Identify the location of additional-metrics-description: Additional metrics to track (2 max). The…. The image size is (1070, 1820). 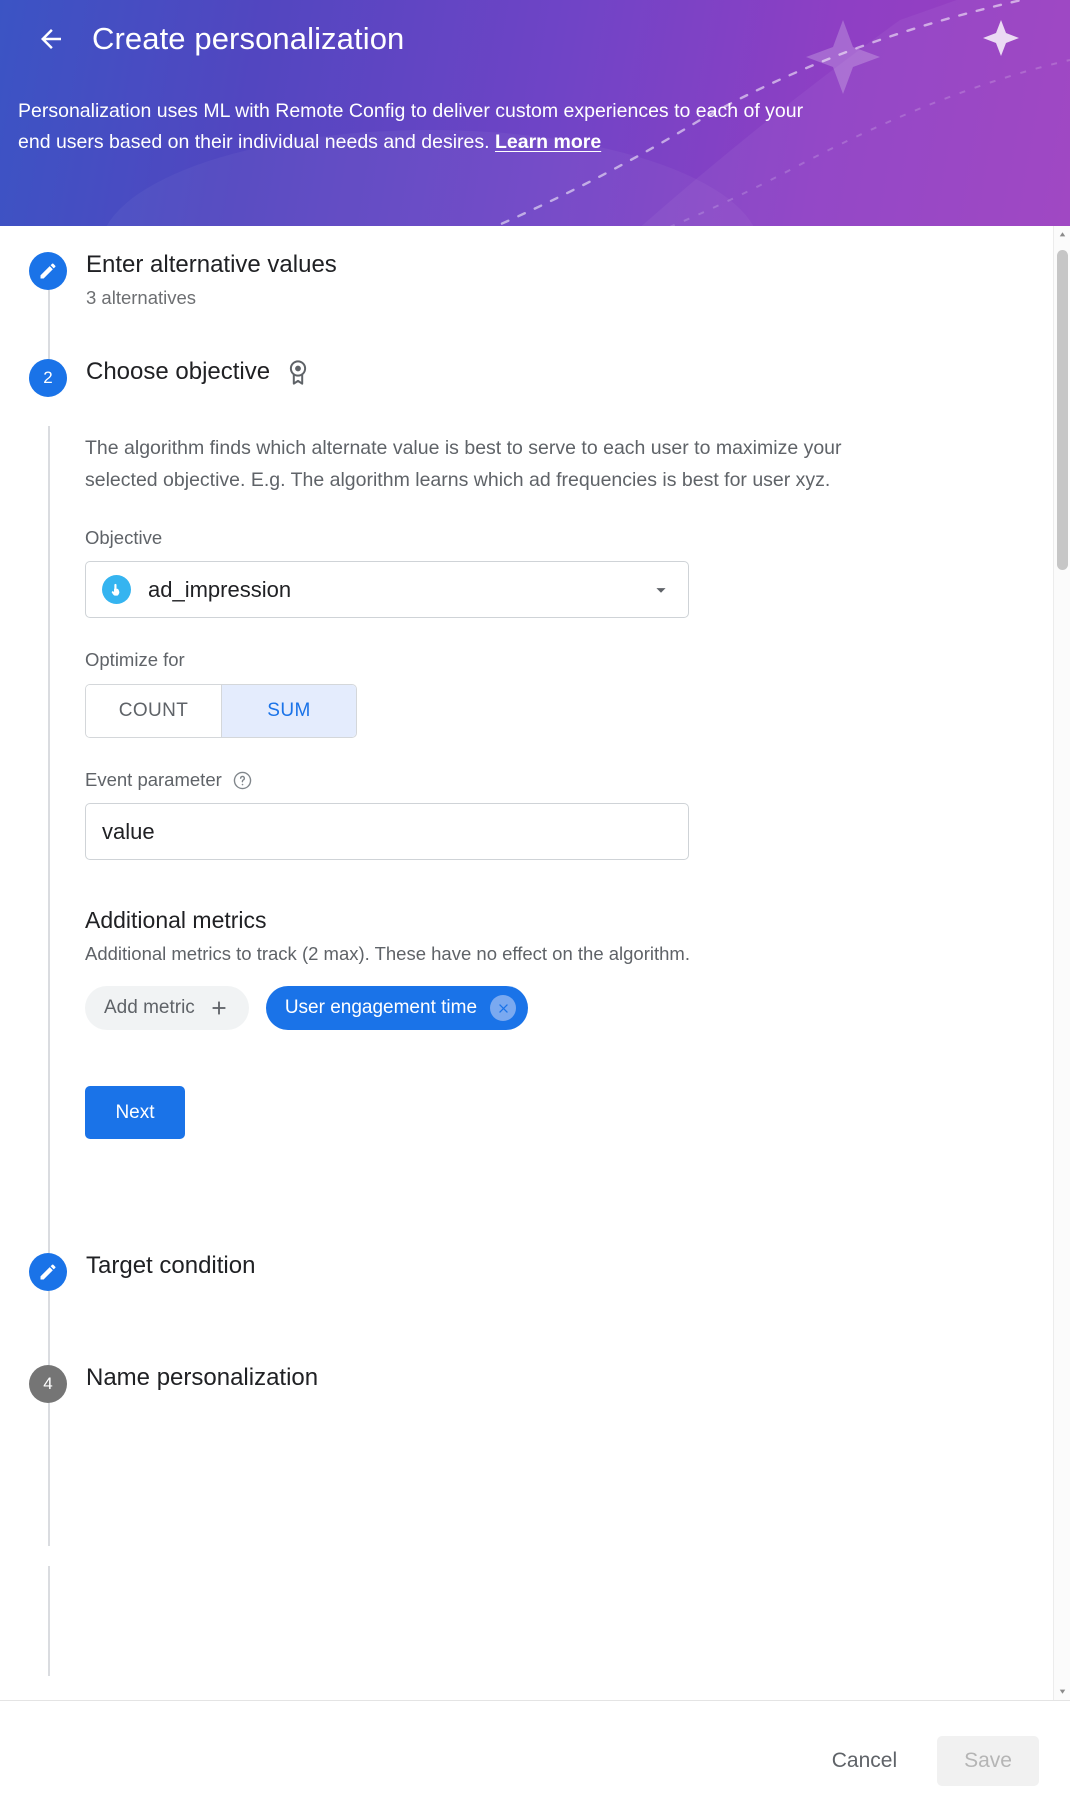
(387, 954).